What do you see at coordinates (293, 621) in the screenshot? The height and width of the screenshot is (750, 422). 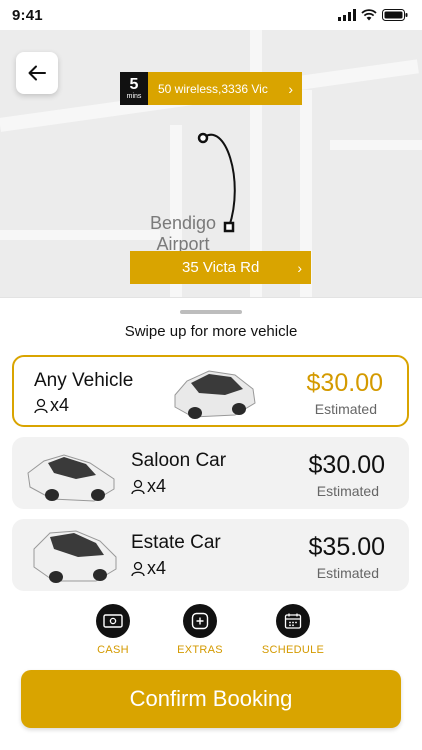 I see `calendar-icon` at bounding box center [293, 621].